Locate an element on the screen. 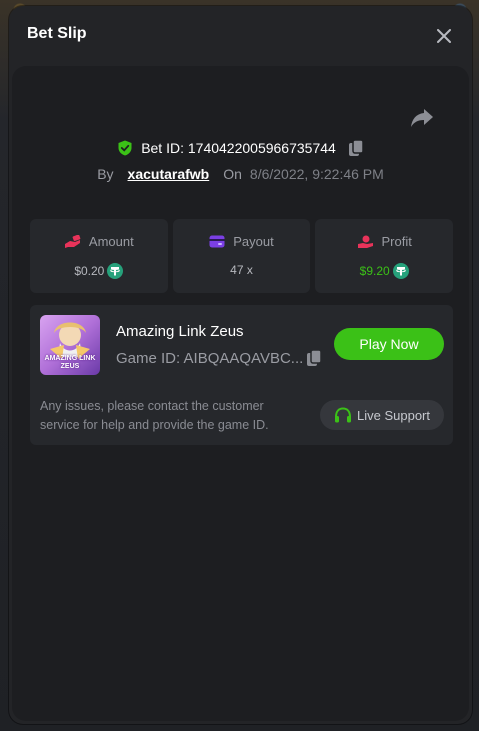  stat-payout: Payout 47 x is located at coordinates (241, 256).